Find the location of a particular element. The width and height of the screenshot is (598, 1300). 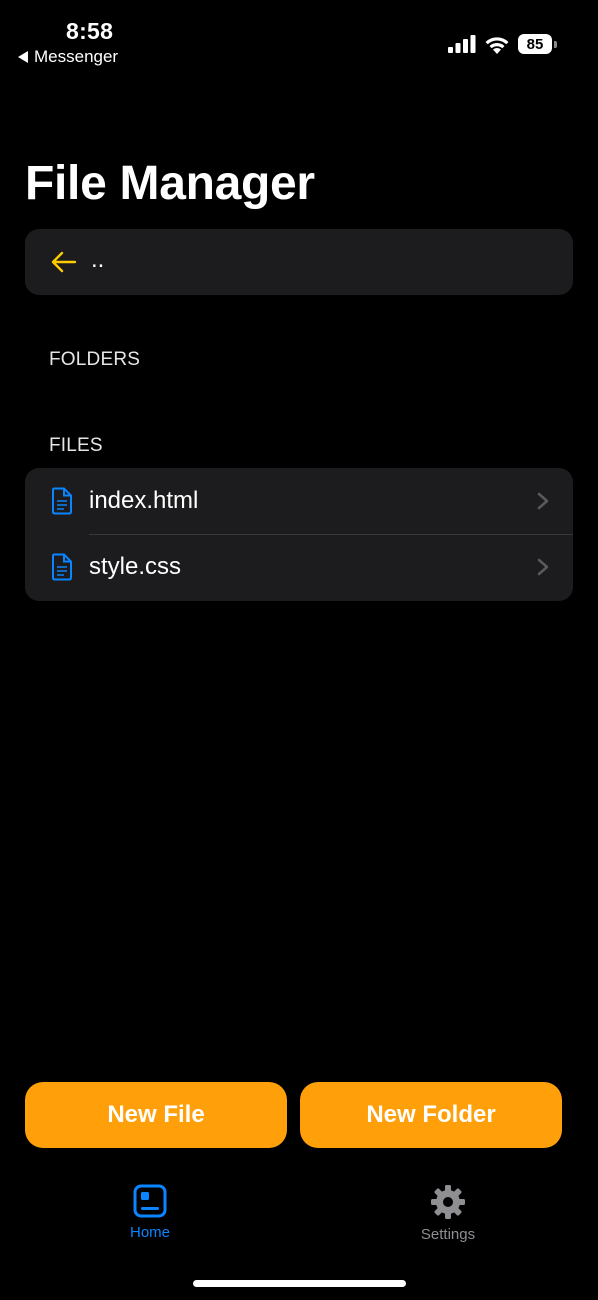

file-name: style.css is located at coordinates (135, 566).